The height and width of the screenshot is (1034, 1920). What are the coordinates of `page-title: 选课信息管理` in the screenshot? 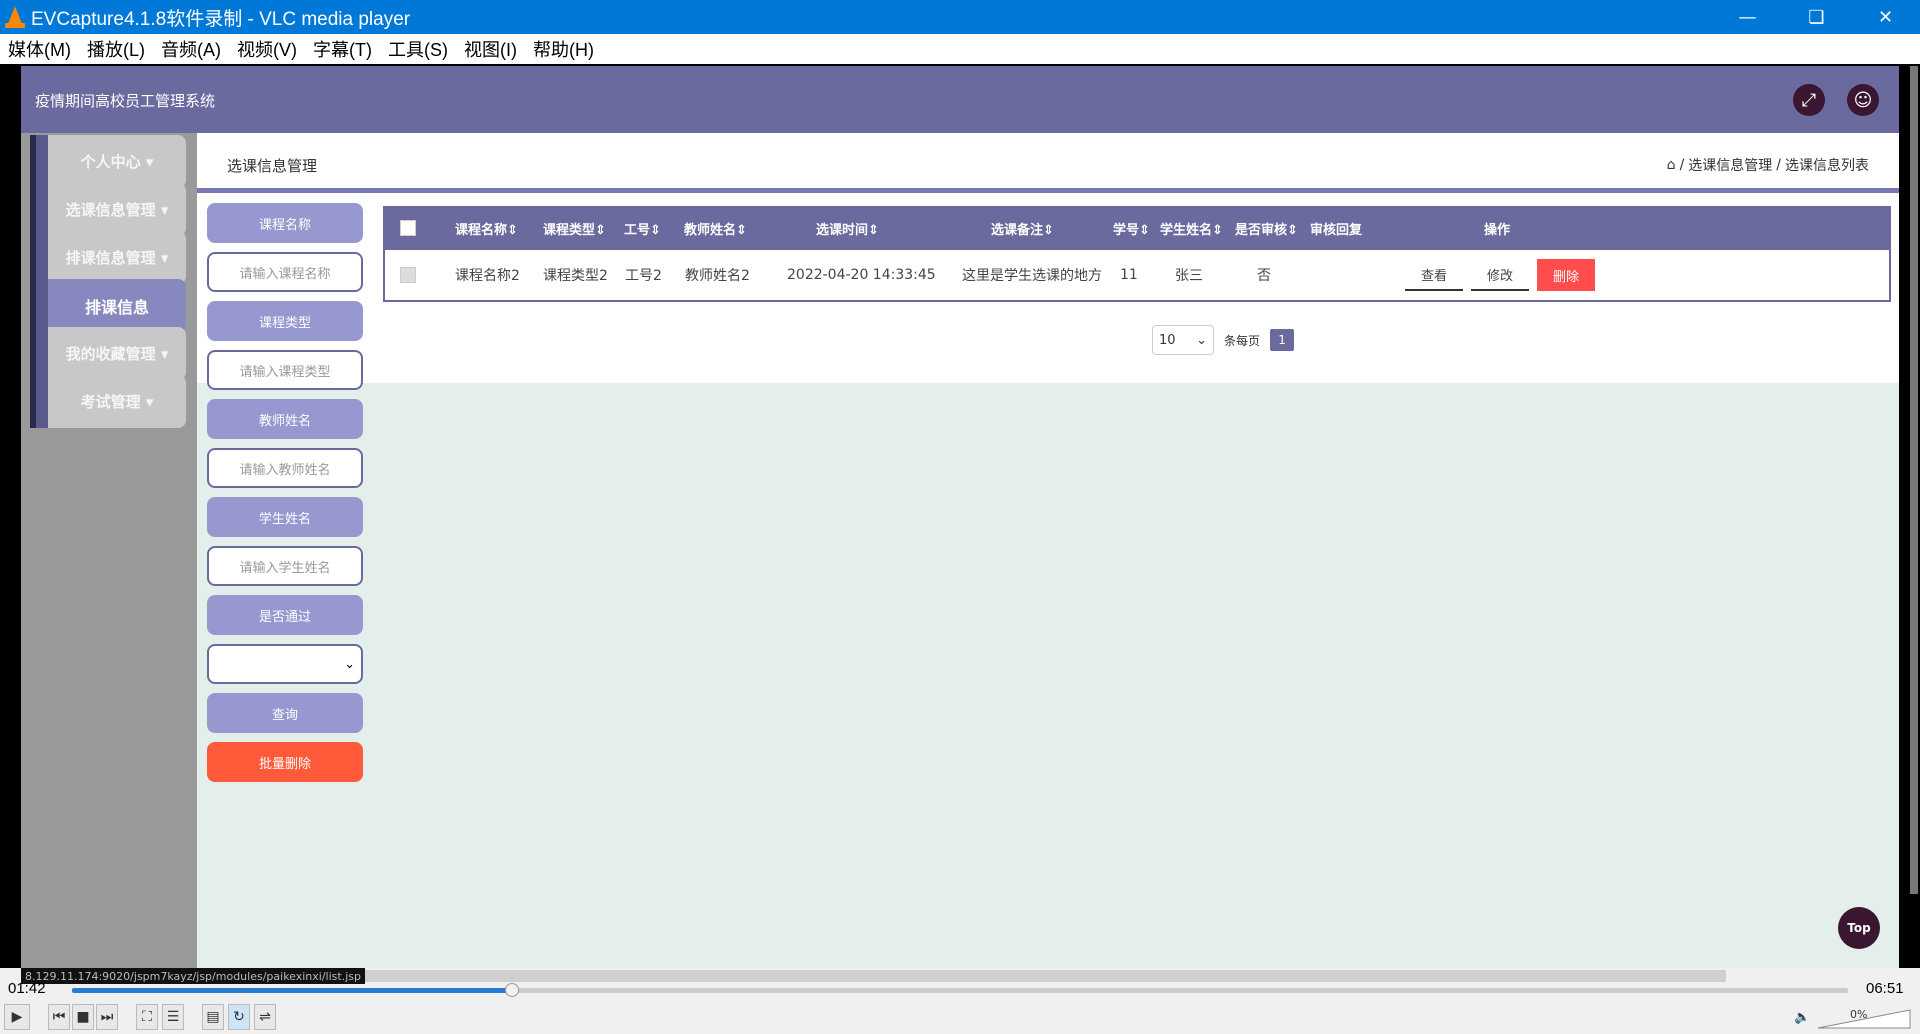 It's located at (272, 166).